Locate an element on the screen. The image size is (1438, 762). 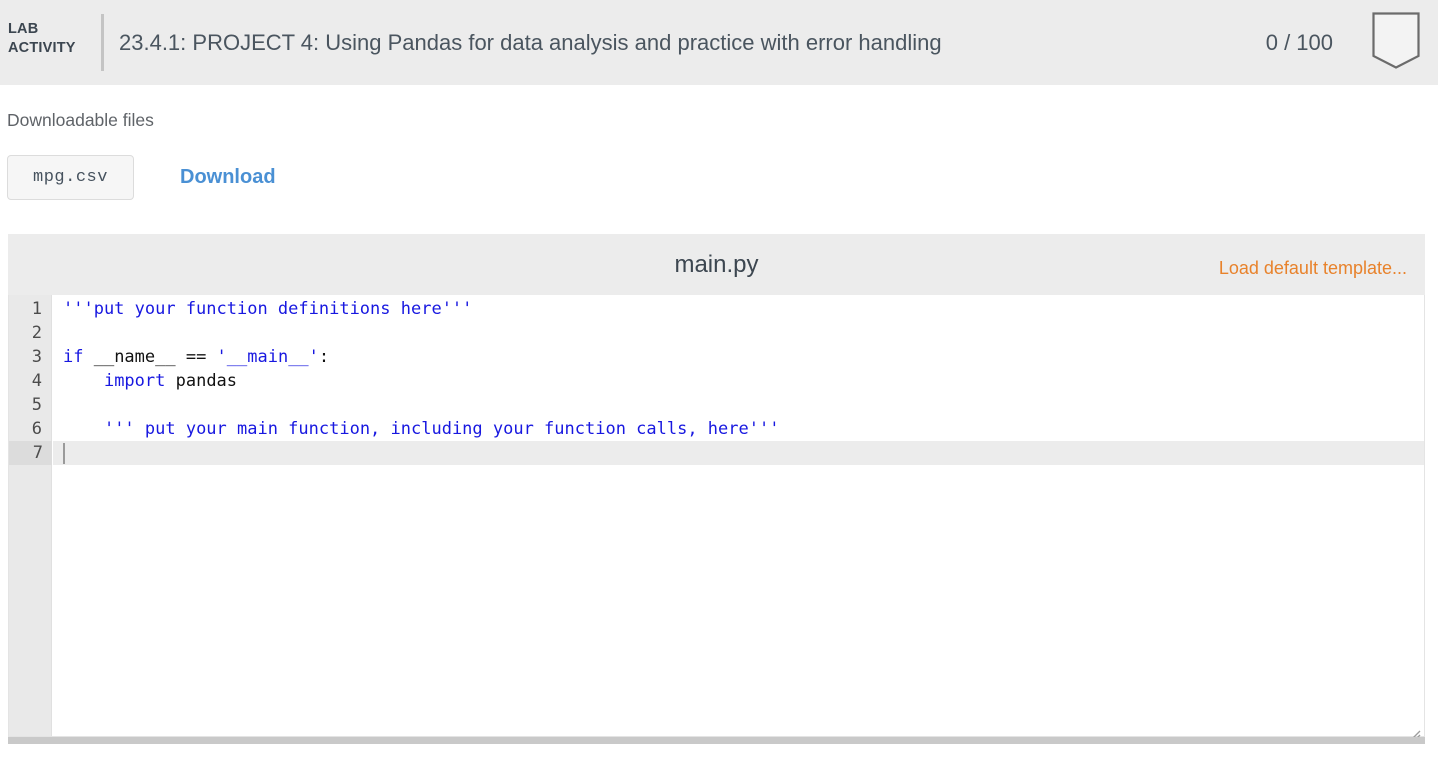
downloadable-file-name: mpg.csv is located at coordinates (70, 177).